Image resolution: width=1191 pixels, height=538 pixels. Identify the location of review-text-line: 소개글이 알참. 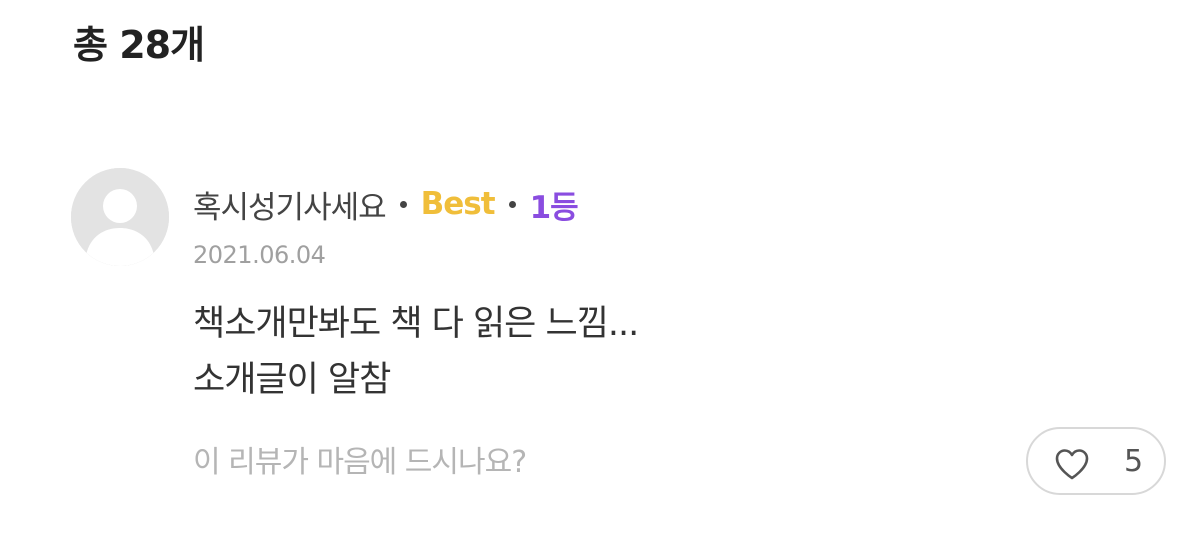
(292, 380).